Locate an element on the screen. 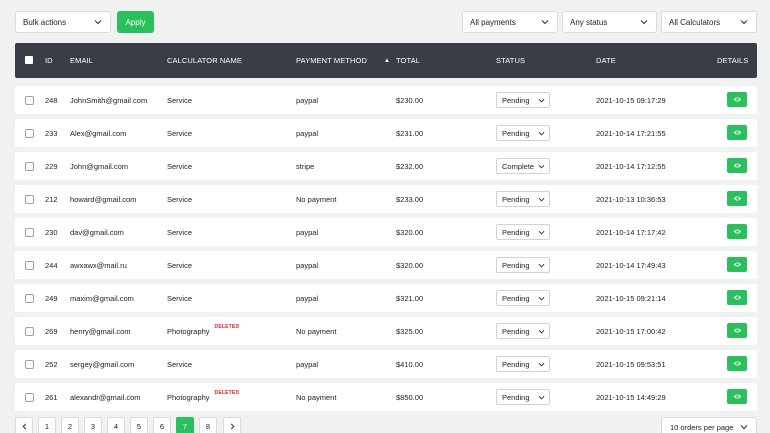  status-select: Complete is located at coordinates (523, 166).